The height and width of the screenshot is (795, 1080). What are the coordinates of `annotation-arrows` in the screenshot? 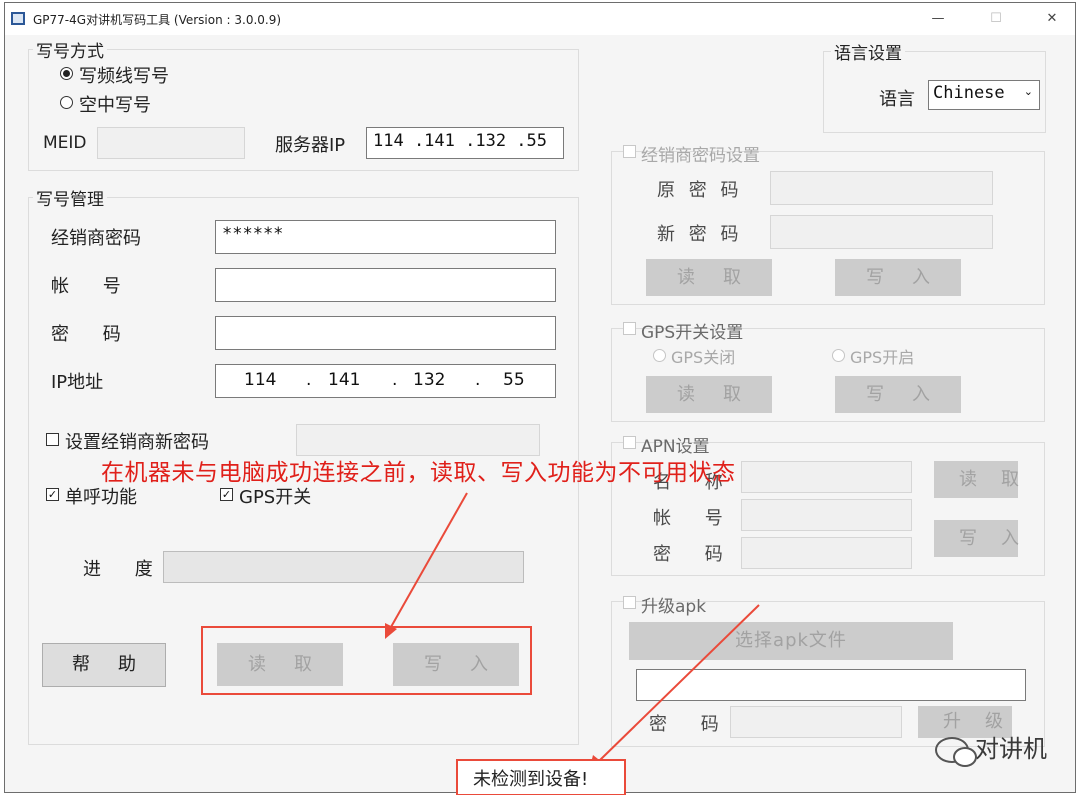 It's located at (572, 631).